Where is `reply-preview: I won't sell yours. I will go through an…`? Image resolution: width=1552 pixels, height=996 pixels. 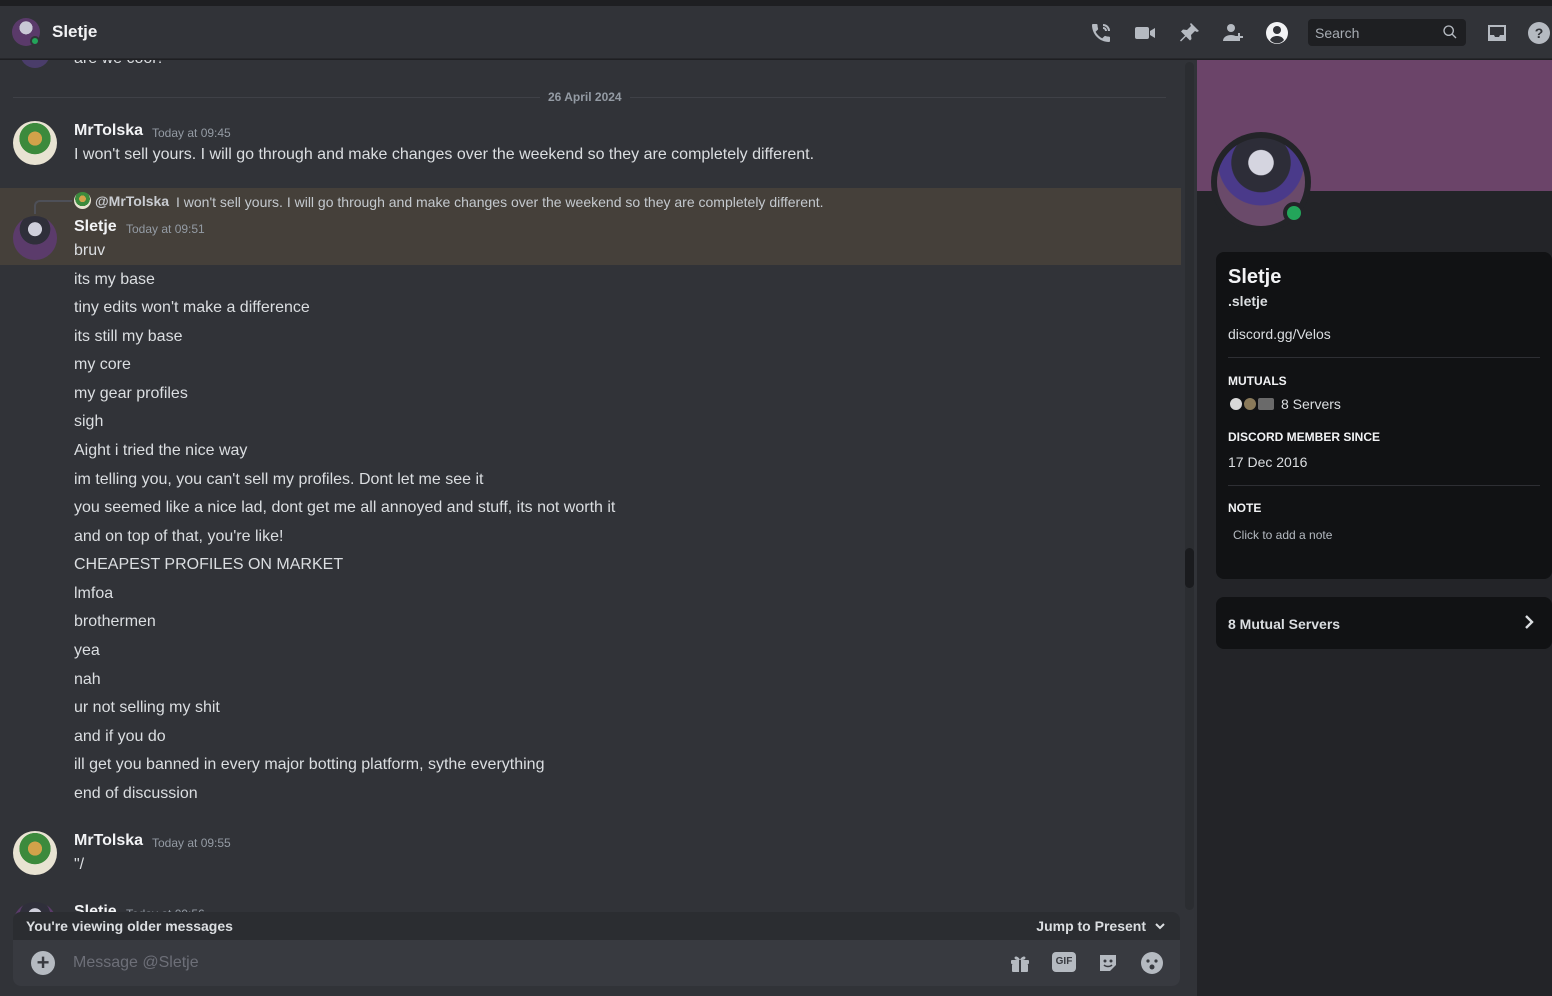
reply-preview: I won't sell yours. I will go through an… is located at coordinates (500, 202).